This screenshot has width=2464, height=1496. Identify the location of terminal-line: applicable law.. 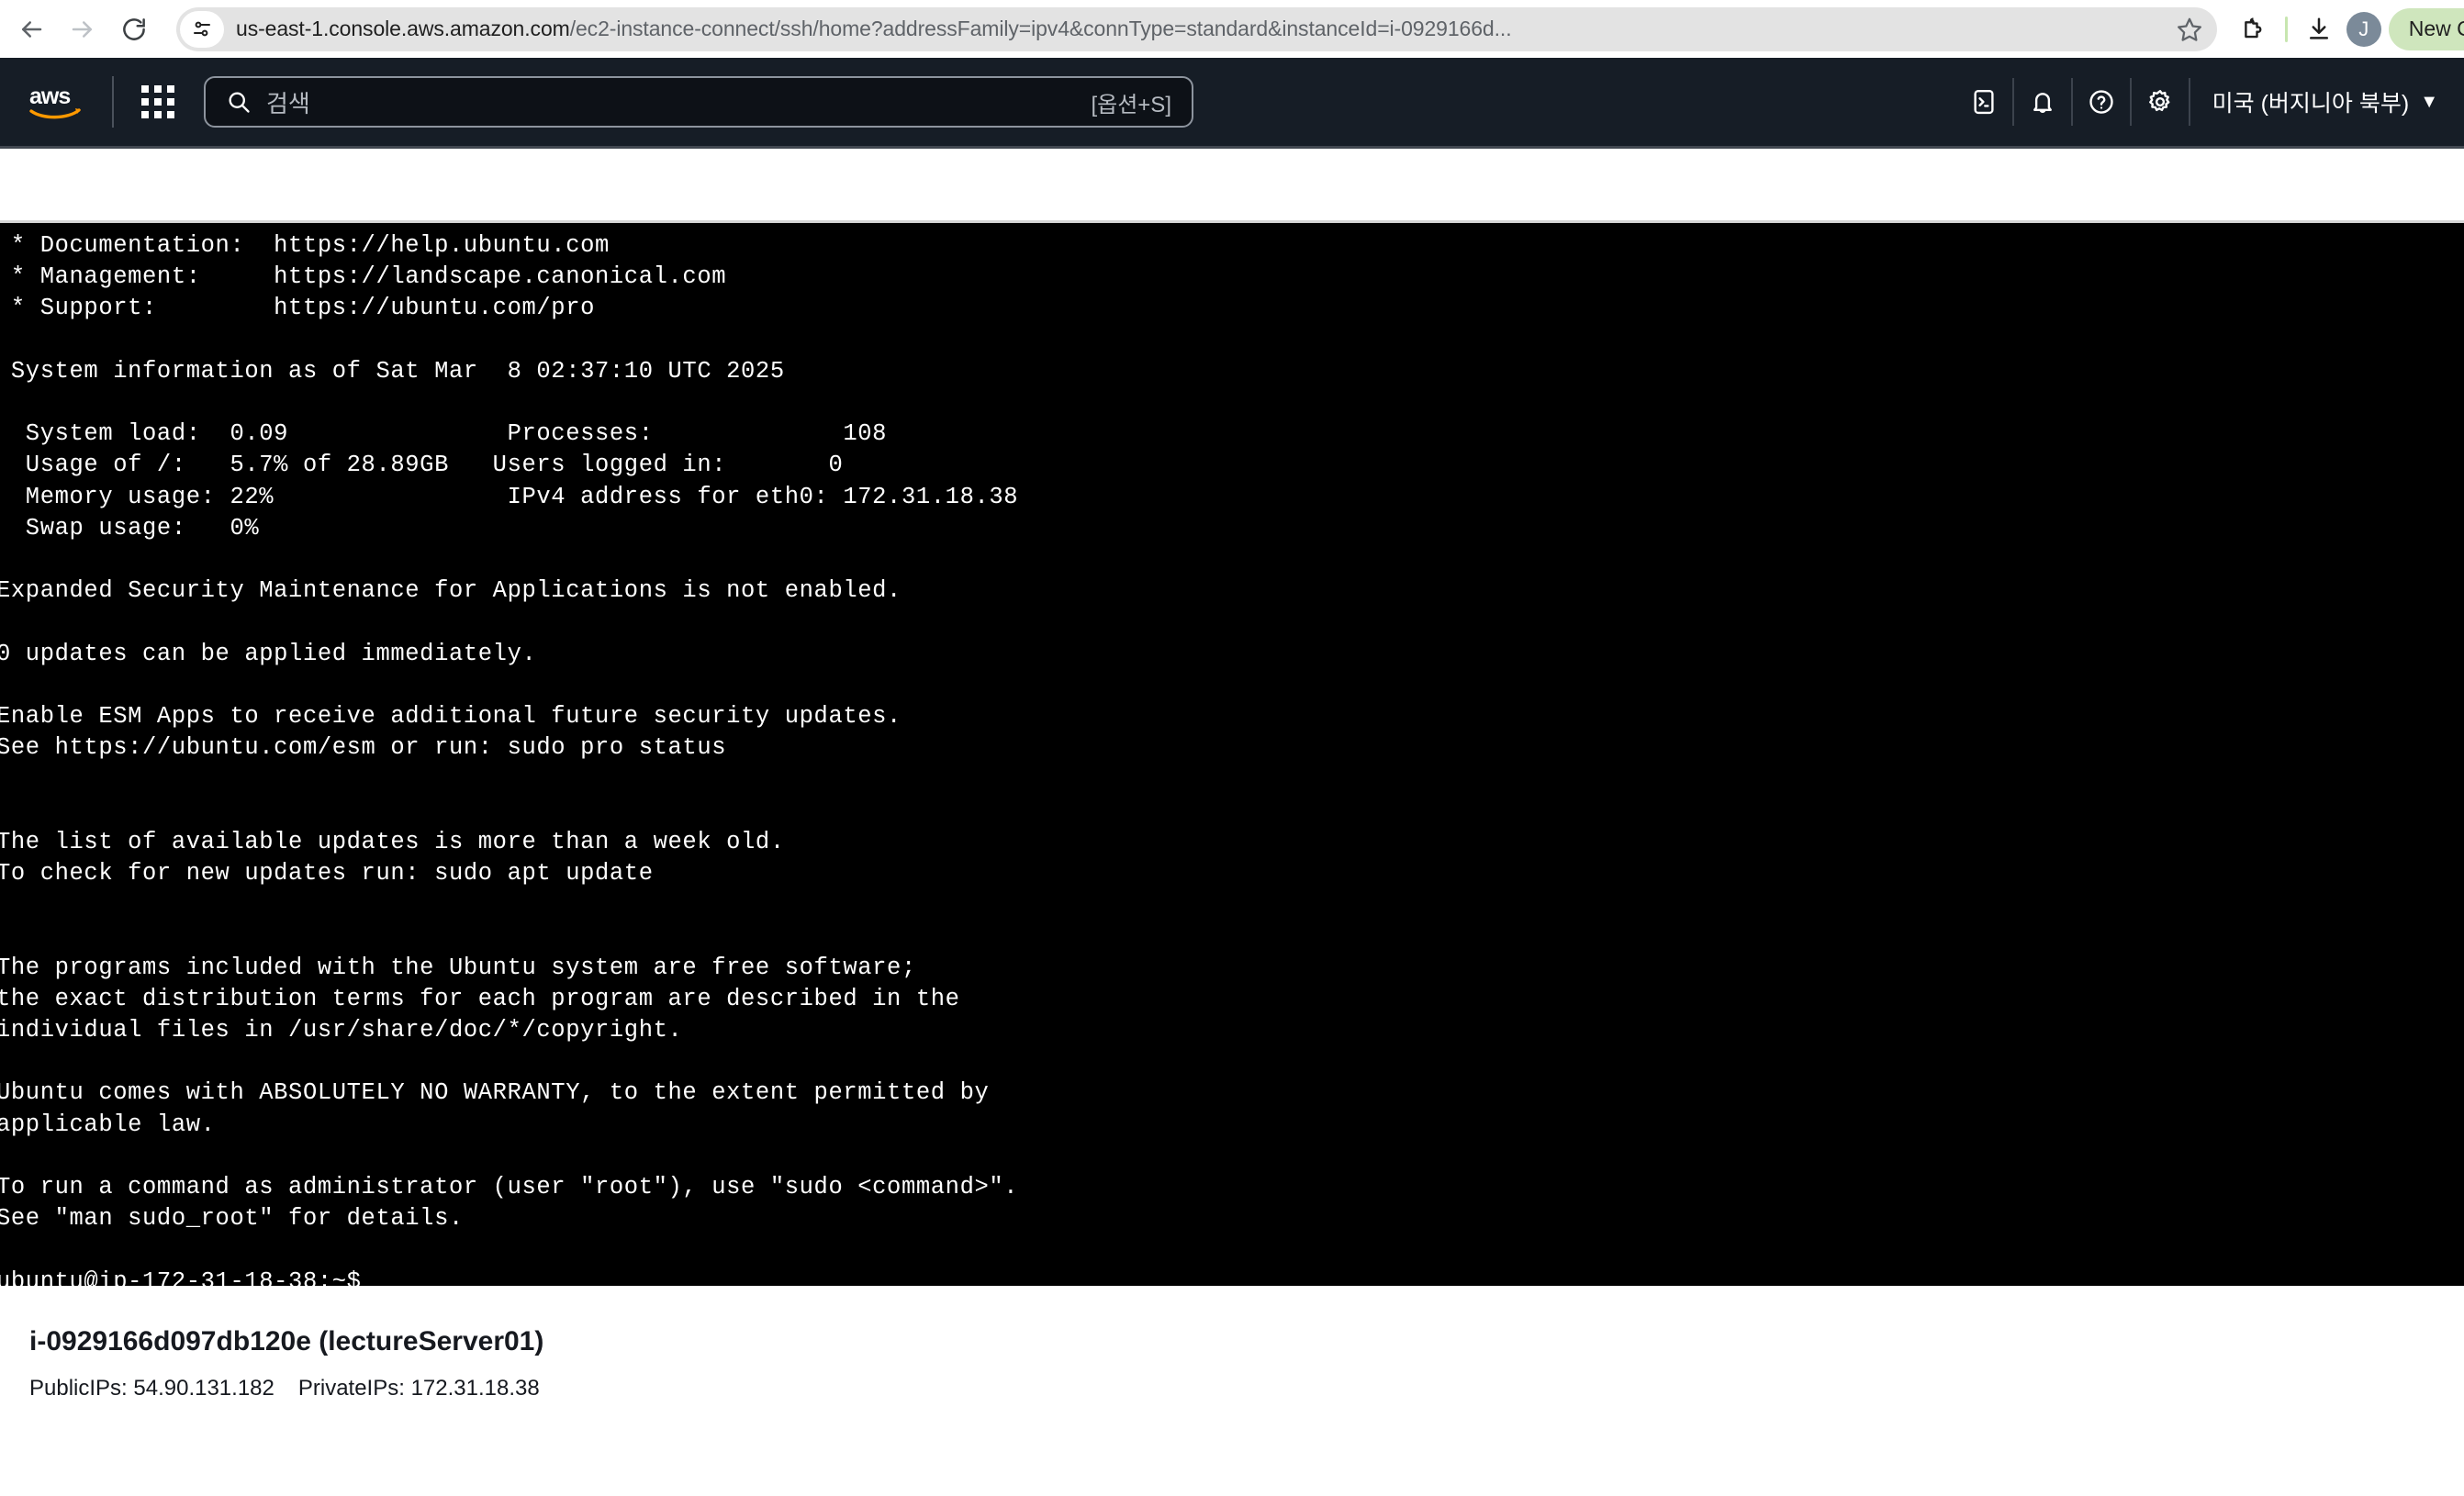
(108, 1125).